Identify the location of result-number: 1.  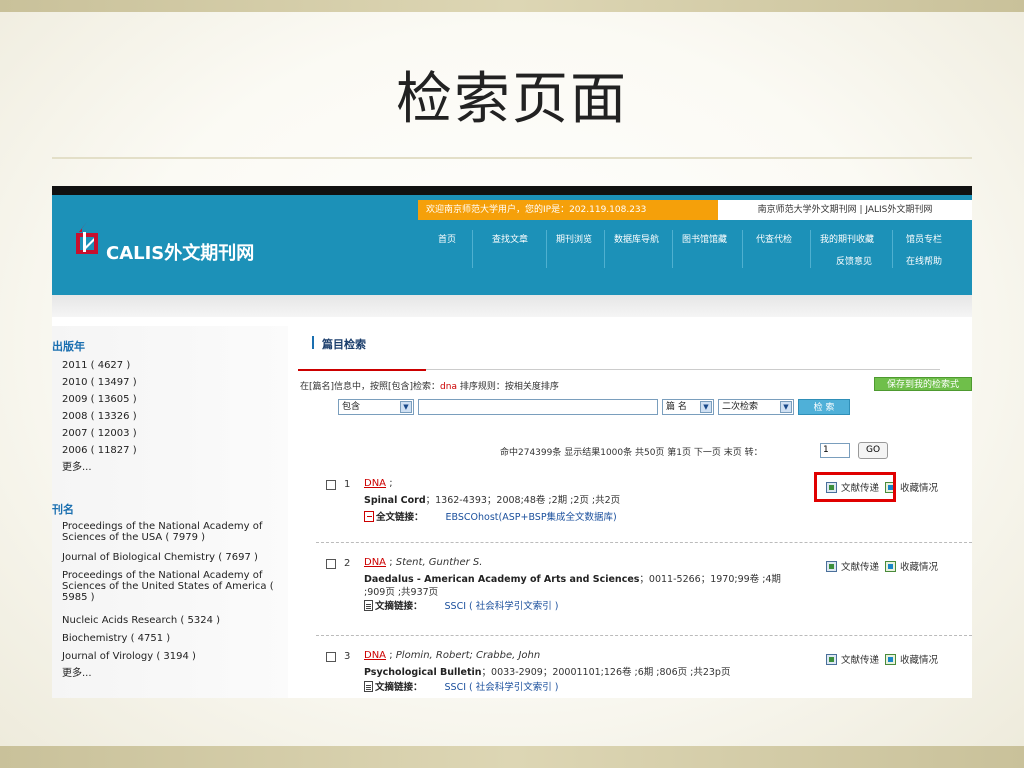
(347, 484).